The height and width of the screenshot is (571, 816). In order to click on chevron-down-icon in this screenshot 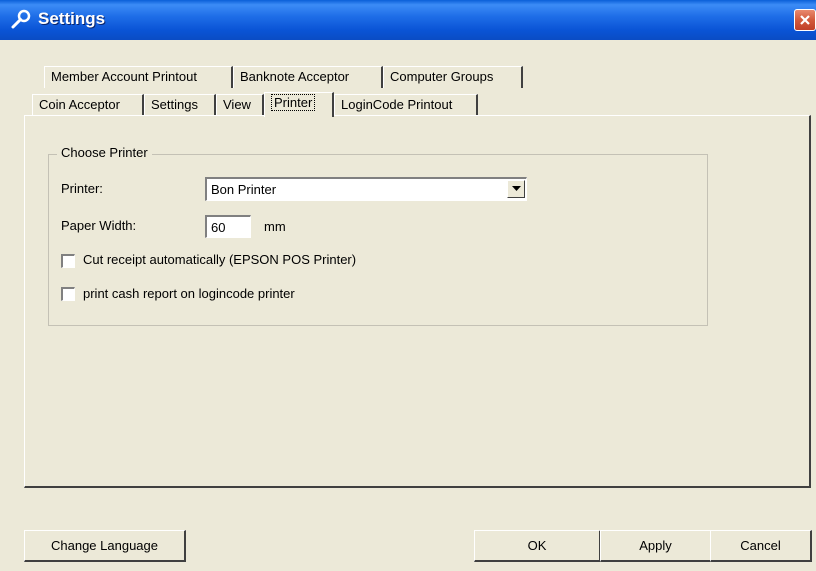, I will do `click(516, 188)`.